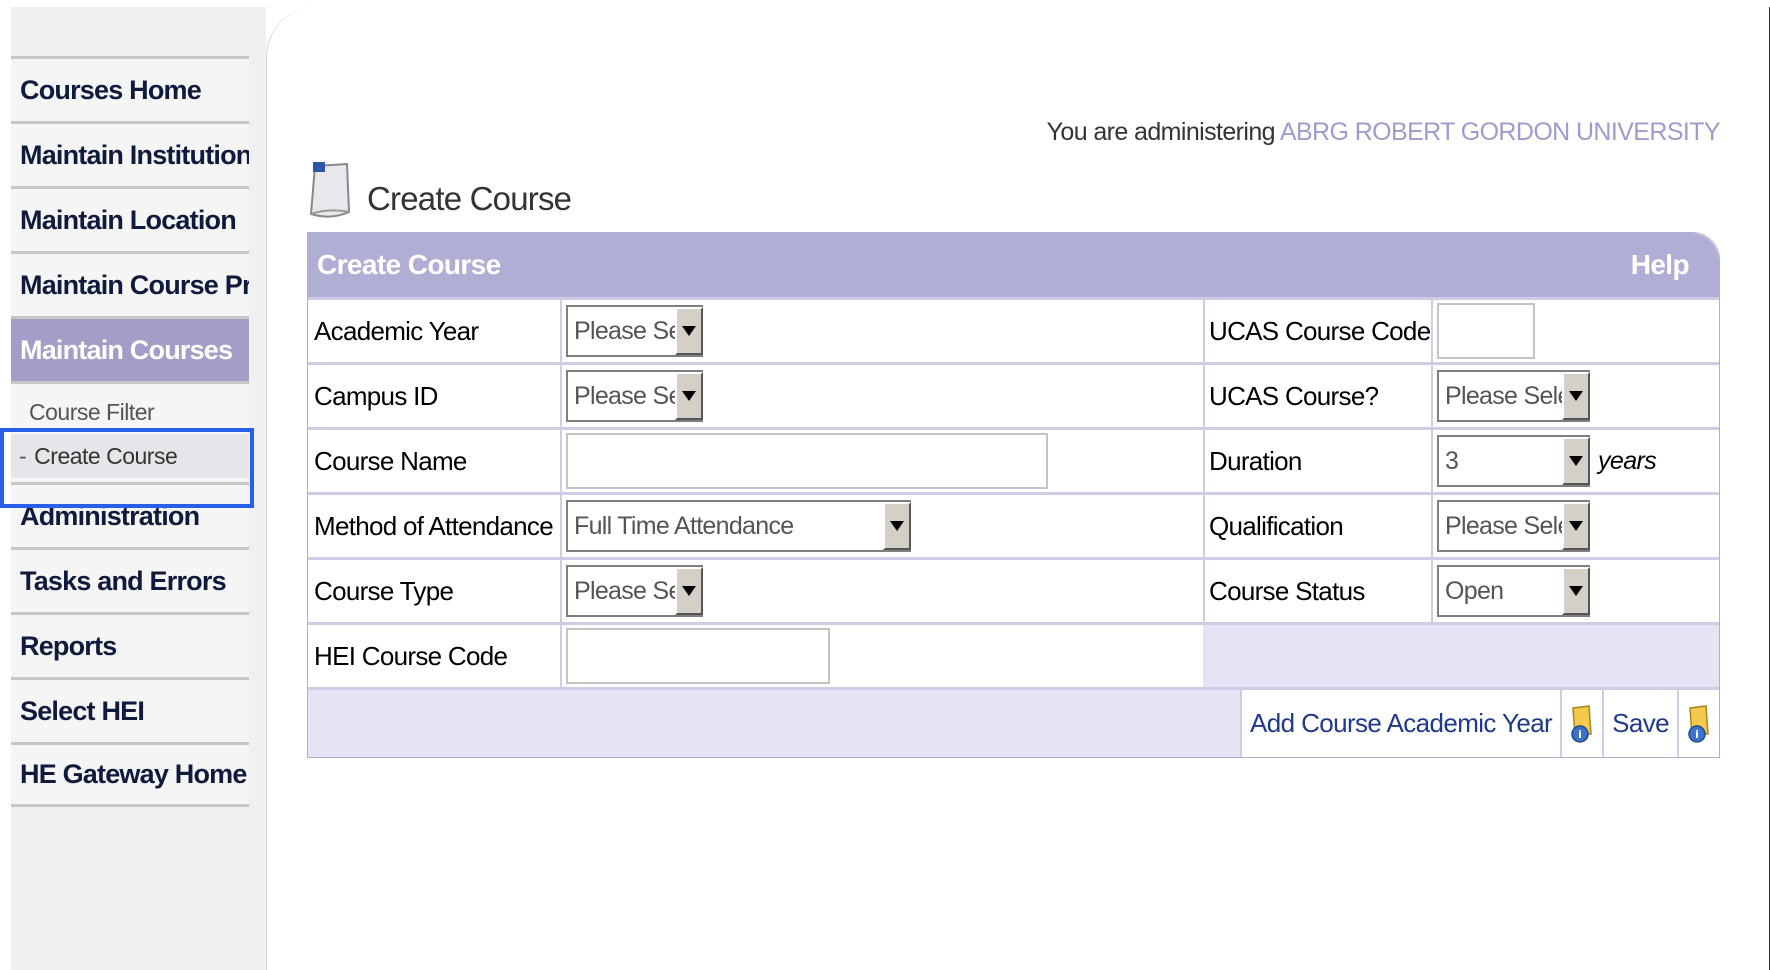  What do you see at coordinates (409, 264) in the screenshot?
I see `panel-title: Create Course` at bounding box center [409, 264].